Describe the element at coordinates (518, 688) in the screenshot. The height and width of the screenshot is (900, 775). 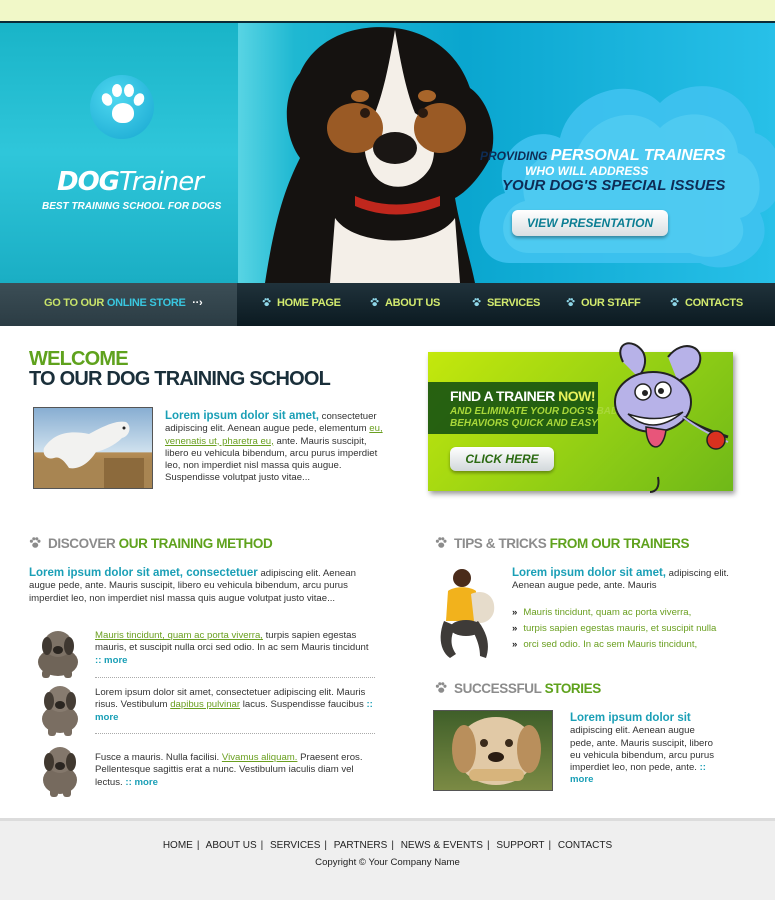
I see `stories-title: SUCCESSFUL STORIES` at that location.